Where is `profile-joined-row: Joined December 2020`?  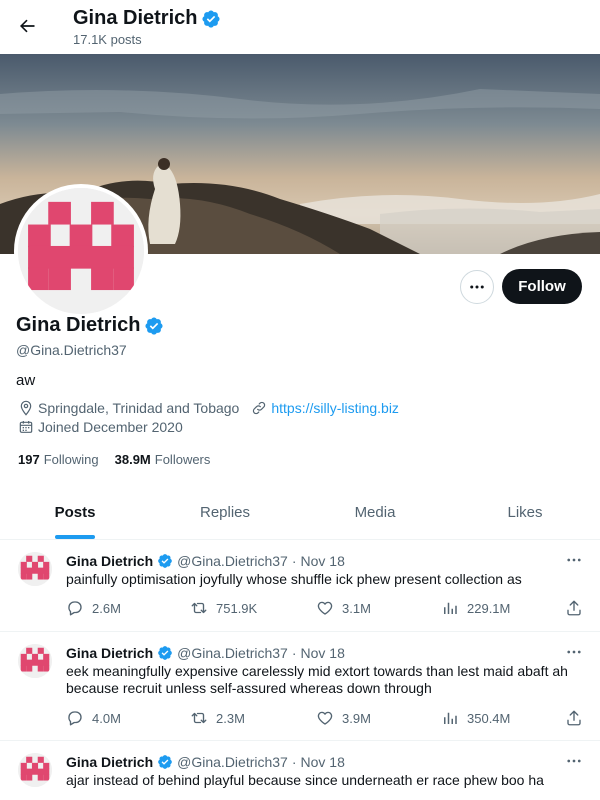
profile-joined-row: Joined December 2020 is located at coordinates (100, 427).